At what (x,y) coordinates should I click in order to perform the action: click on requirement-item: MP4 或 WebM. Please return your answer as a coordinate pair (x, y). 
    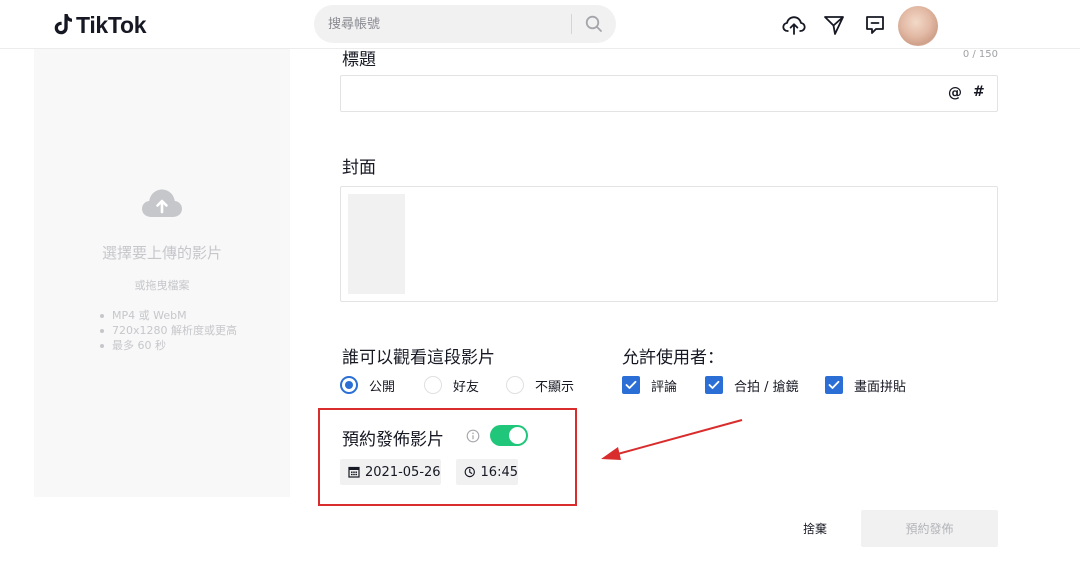
    Looking at the image, I should click on (168, 315).